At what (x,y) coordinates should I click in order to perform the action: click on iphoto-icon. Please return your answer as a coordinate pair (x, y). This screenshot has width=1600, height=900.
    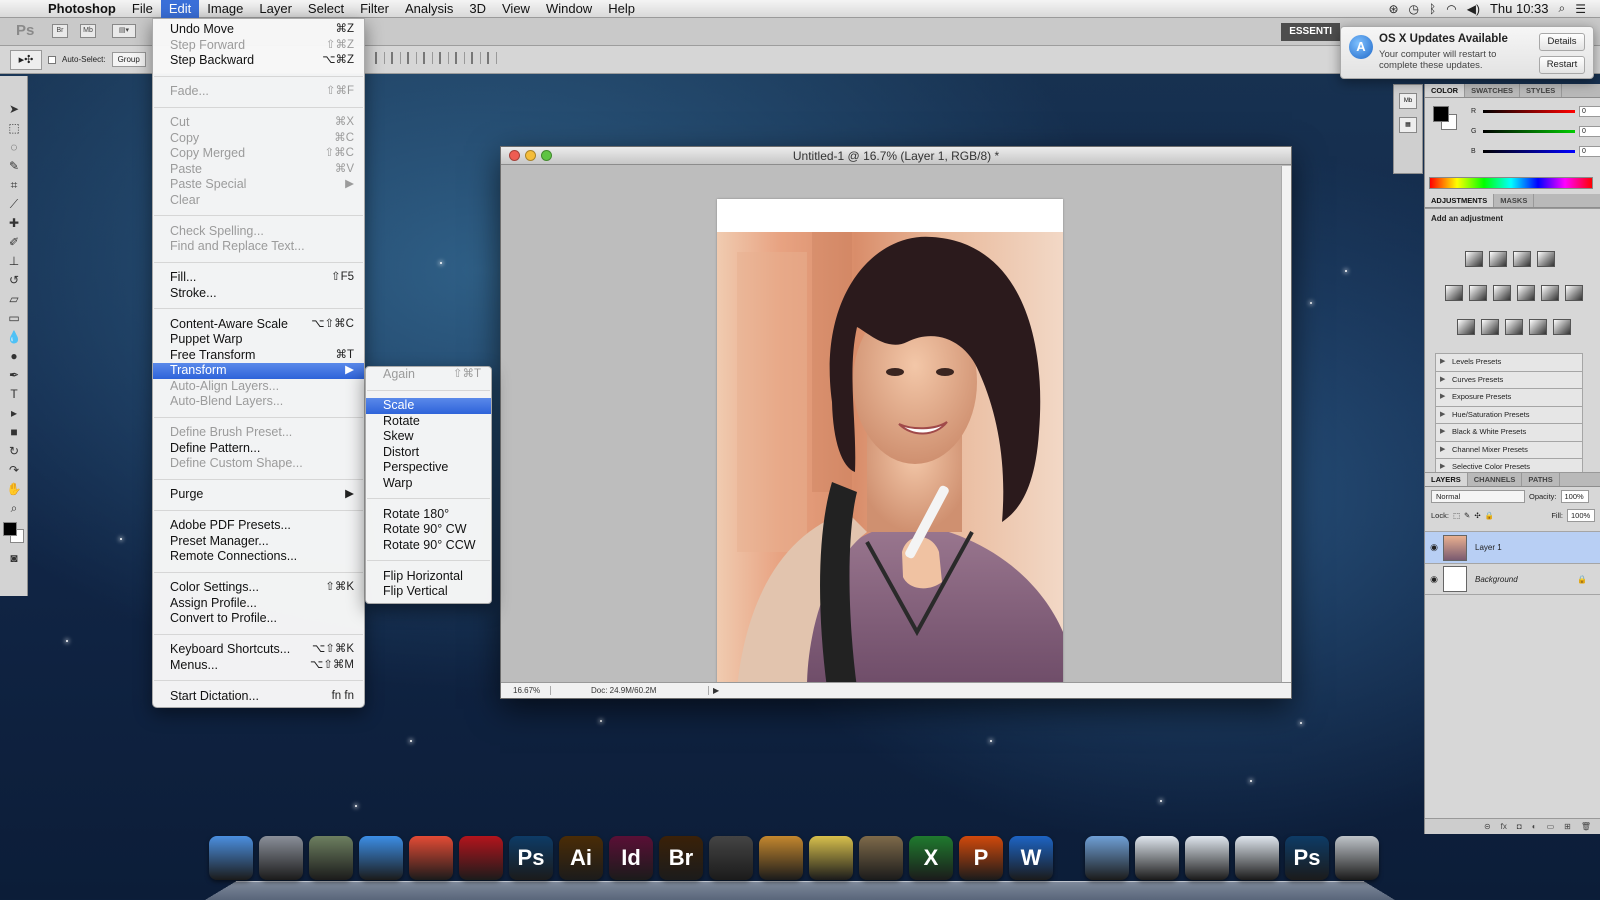
    Looking at the image, I should click on (881, 858).